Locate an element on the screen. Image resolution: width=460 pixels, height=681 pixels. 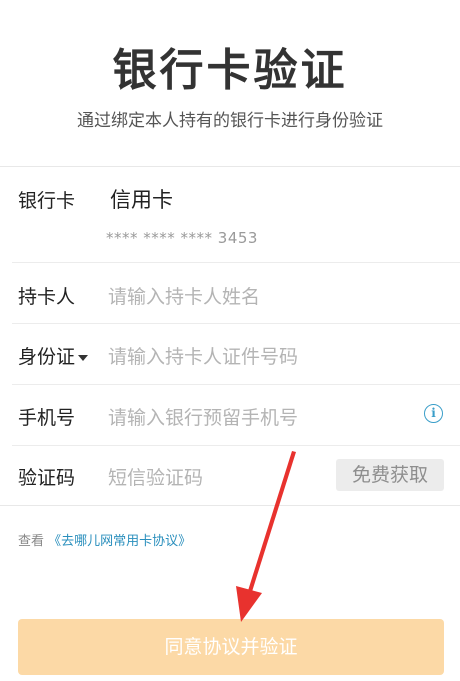
page-subtitle: 通过绑定本人持有的银行卡进行身份验证 is located at coordinates (230, 121).